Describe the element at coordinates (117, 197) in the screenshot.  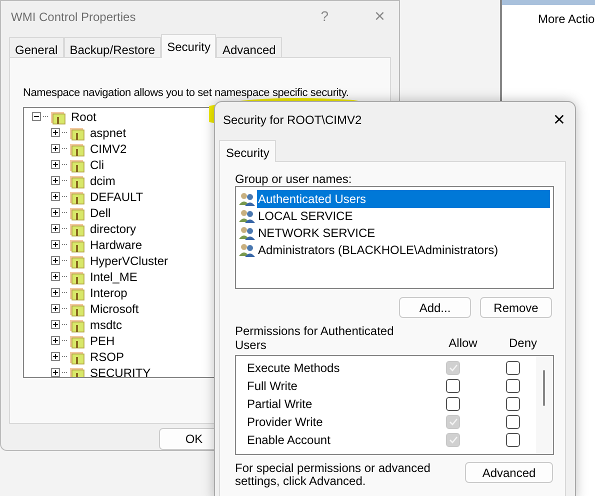
I see `tree-item: DEFAULT` at that location.